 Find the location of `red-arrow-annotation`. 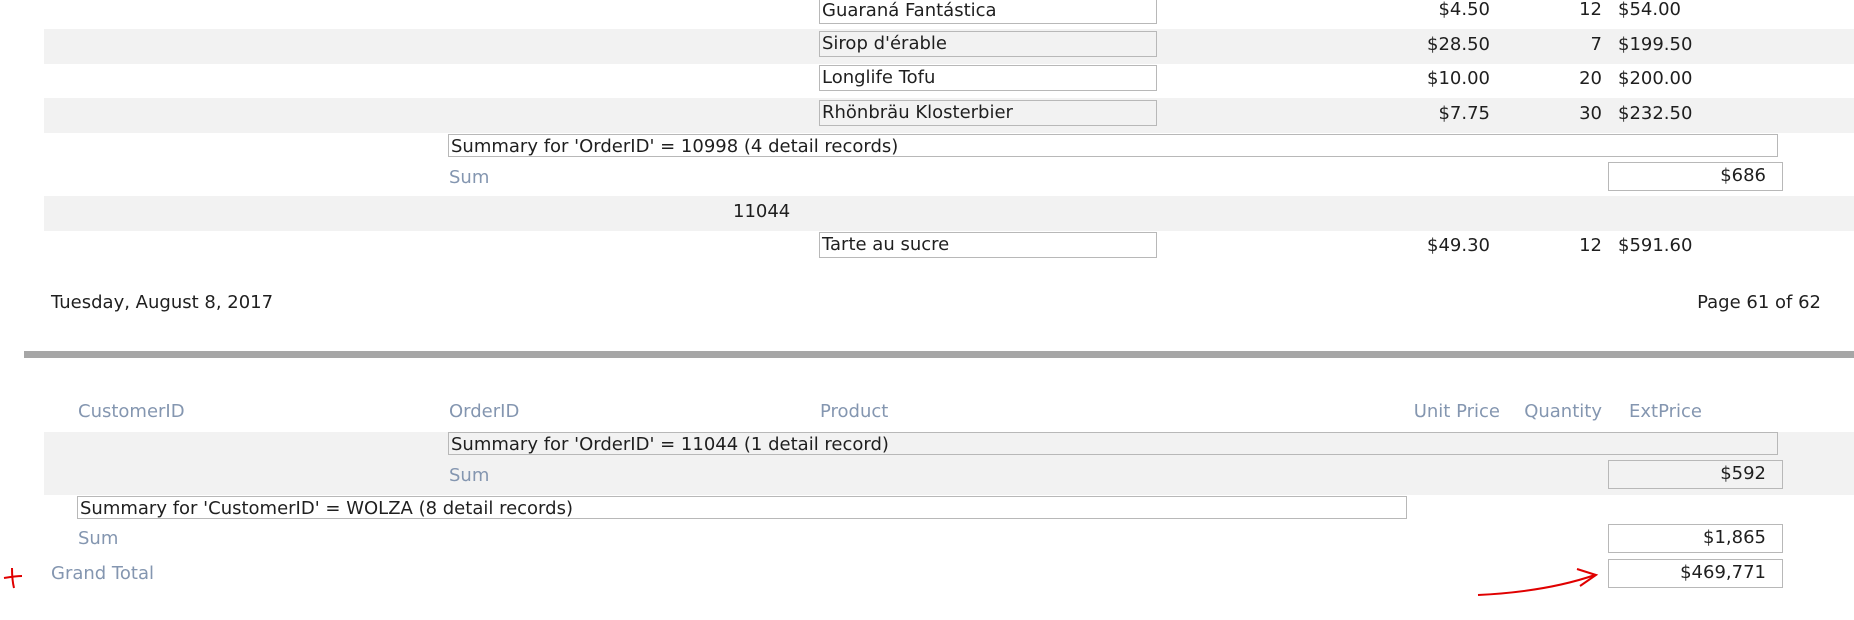

red-arrow-annotation is located at coordinates (1538, 582).